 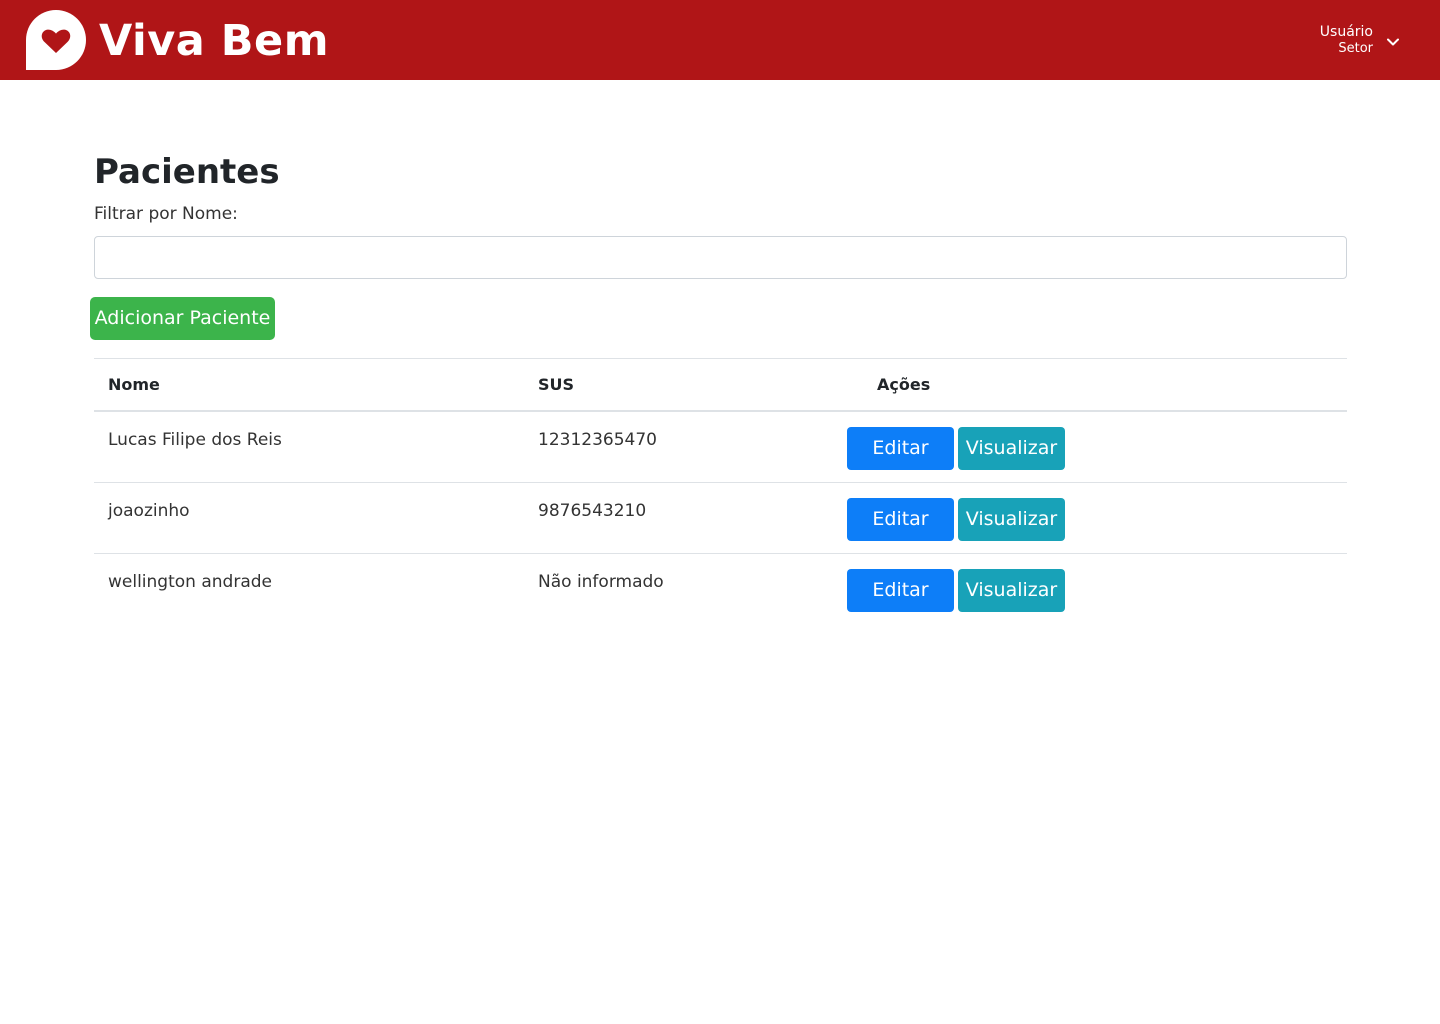 What do you see at coordinates (1393, 42) in the screenshot?
I see `chevron-down-icon` at bounding box center [1393, 42].